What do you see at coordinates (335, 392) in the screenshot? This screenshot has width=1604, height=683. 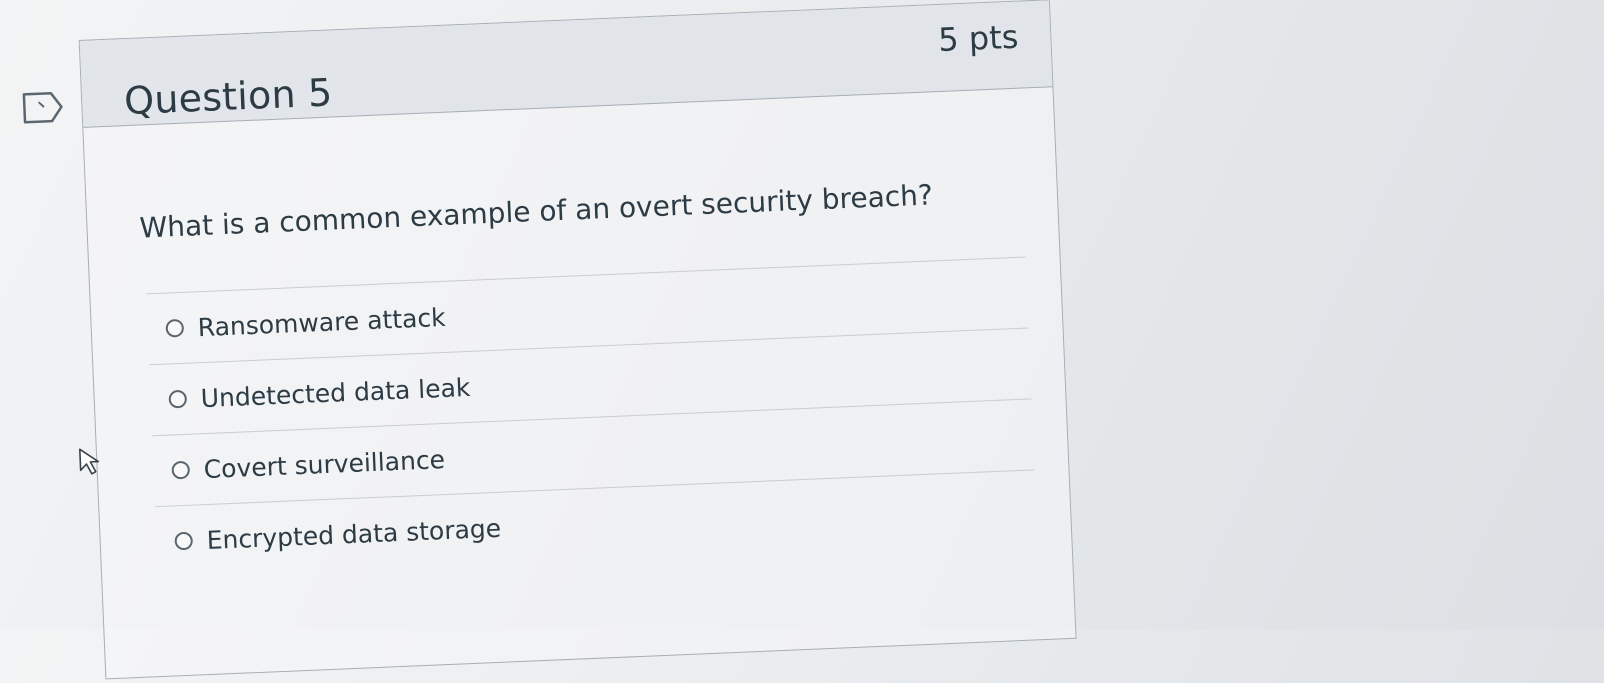 I see `answer-label: Undetected data leak` at bounding box center [335, 392].